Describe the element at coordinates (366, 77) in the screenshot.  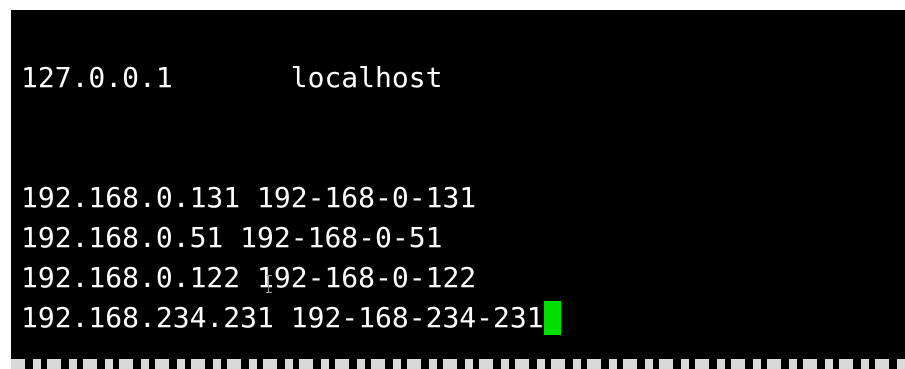
I see `hostname: localhost` at that location.